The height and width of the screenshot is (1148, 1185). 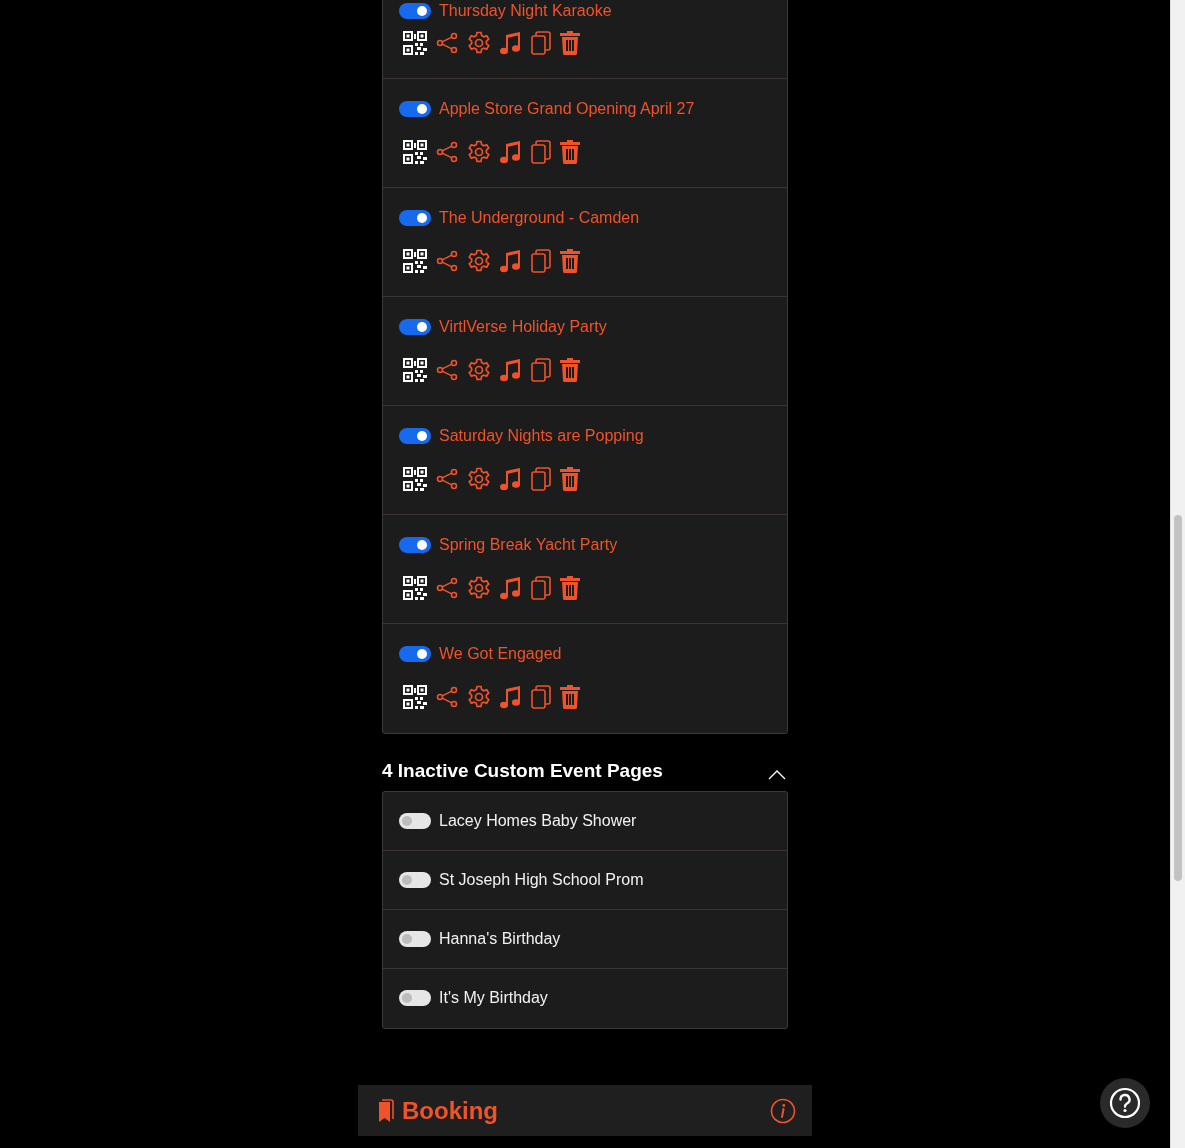 I want to click on event-title: We Got Engaged, so click(x=500, y=654).